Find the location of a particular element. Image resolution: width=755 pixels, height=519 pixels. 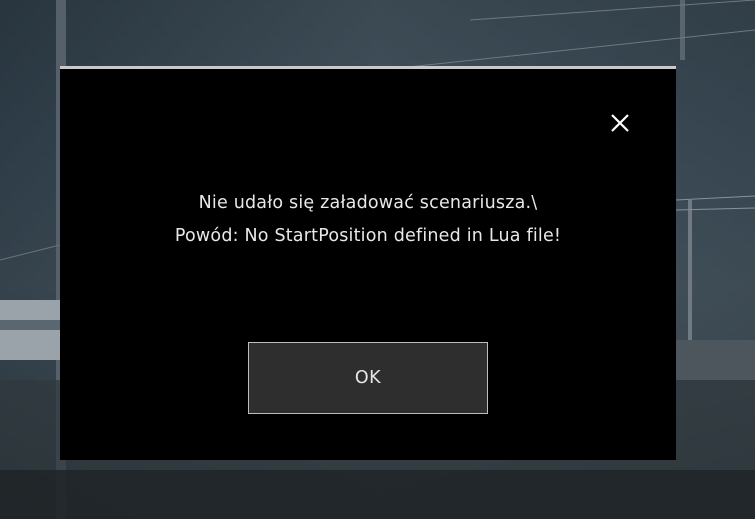

ok-button-label: OK is located at coordinates (368, 378).